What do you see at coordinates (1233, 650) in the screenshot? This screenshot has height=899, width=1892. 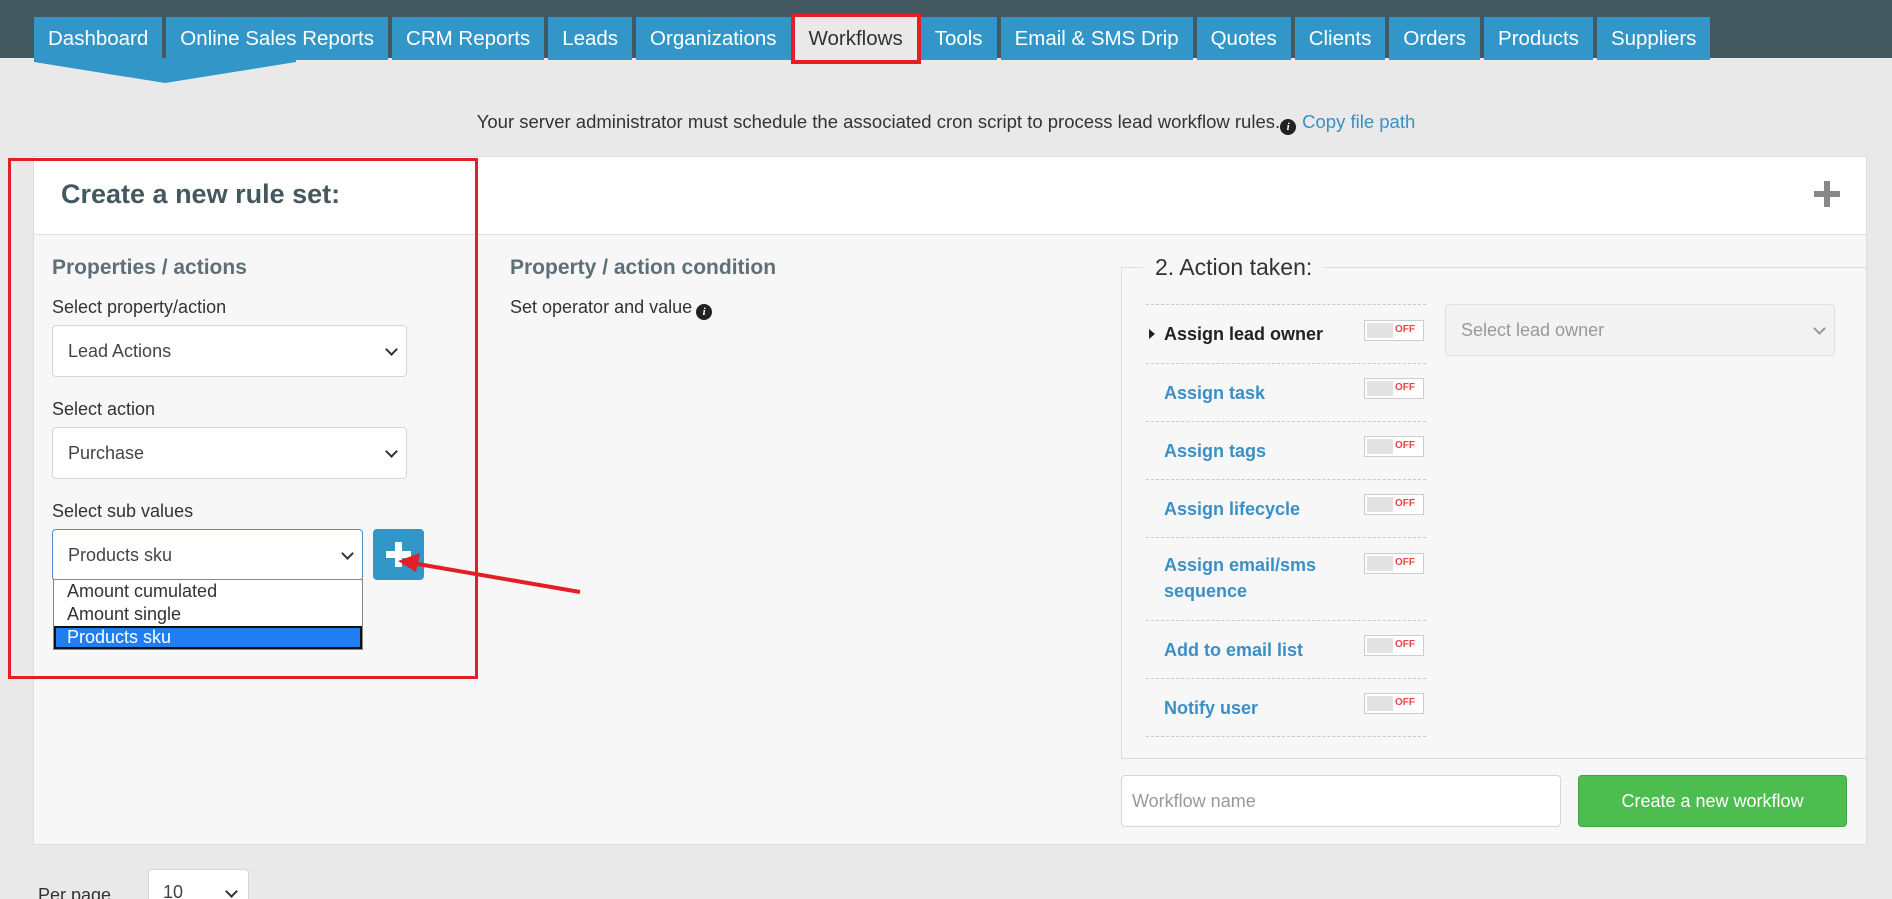 I see `add-email-list-label: Add to email list` at bounding box center [1233, 650].